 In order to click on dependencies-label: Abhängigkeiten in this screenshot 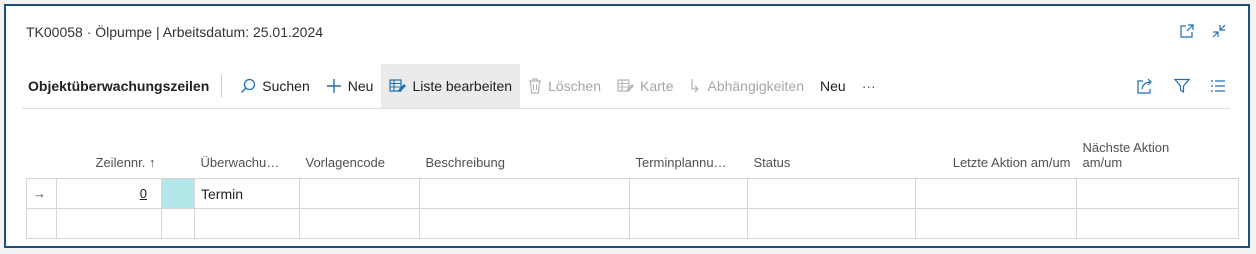, I will do `click(756, 86)`.